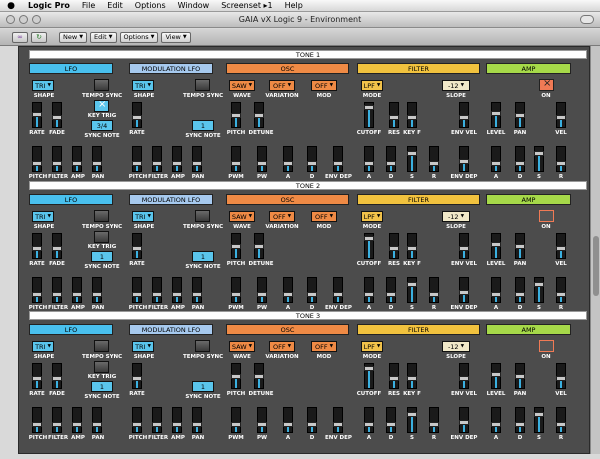  I want to click on mod-lfo-amp-fader, so click(177, 159).